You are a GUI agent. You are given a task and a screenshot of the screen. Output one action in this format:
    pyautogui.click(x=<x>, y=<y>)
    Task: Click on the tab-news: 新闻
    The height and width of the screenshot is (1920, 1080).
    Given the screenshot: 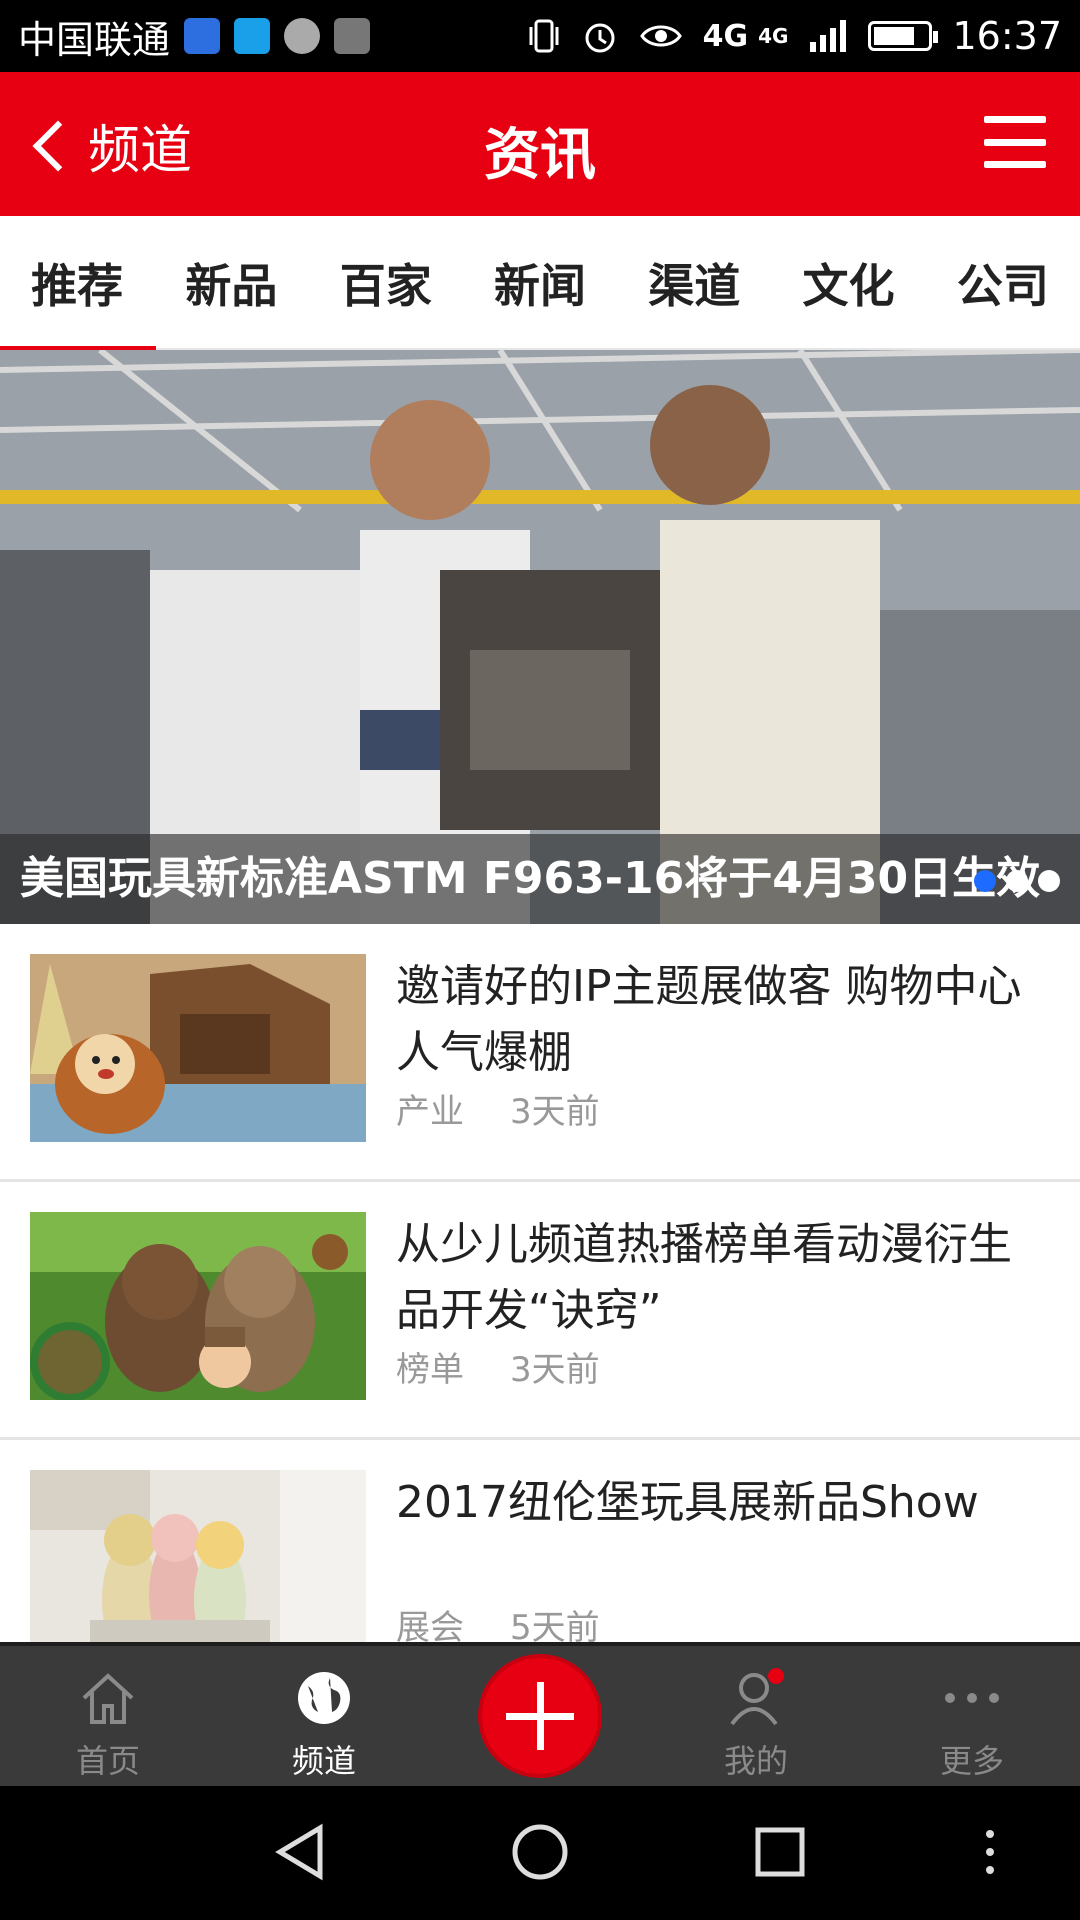 What is the action you would take?
    pyautogui.click(x=540, y=283)
    